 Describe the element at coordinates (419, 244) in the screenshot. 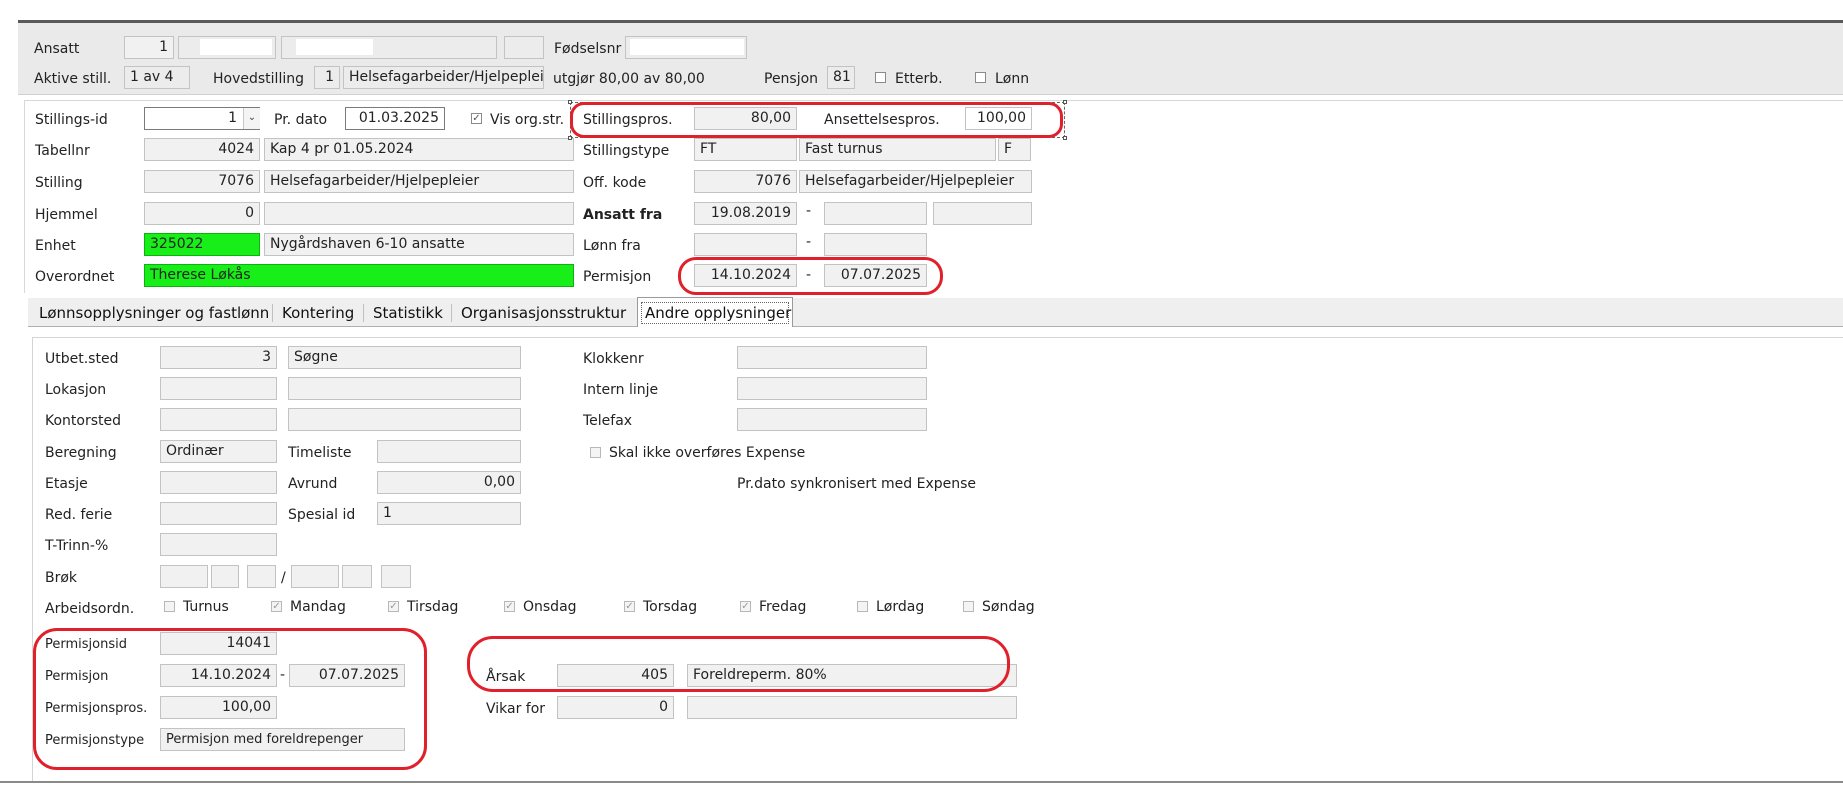

I see `enhet-desc-field: Nygårdshaven 6-10 ansatte` at that location.